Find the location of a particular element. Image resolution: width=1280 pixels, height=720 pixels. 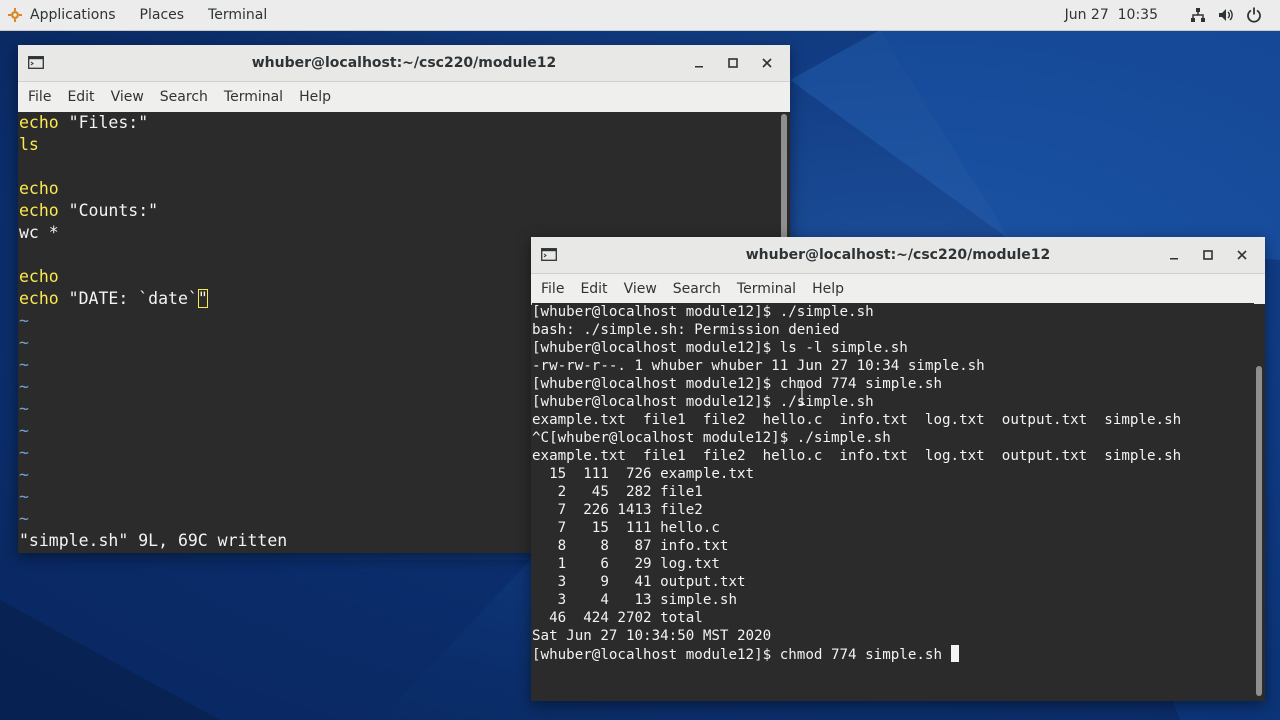

shell-window-titlebar: whuber@localhost:~/csc220/module12 is located at coordinates (898, 255).